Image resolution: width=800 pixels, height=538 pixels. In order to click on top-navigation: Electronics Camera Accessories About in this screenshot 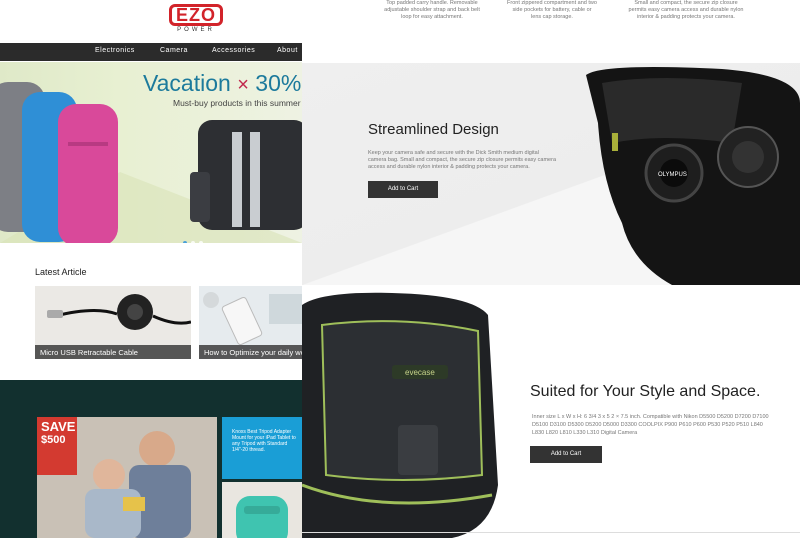, I will do `click(151, 52)`.